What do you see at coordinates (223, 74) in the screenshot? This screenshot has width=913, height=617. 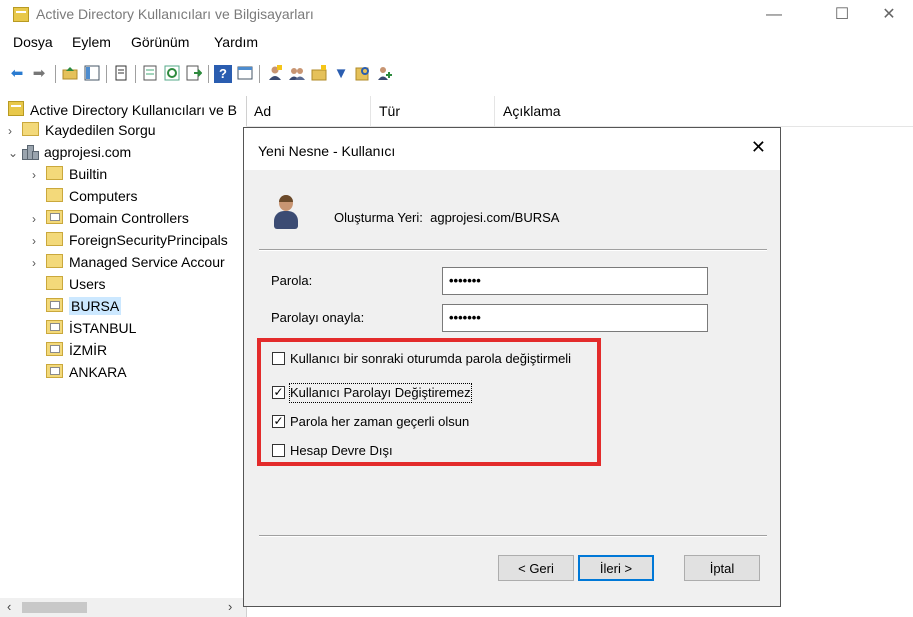 I see `help-icon: ?` at bounding box center [223, 74].